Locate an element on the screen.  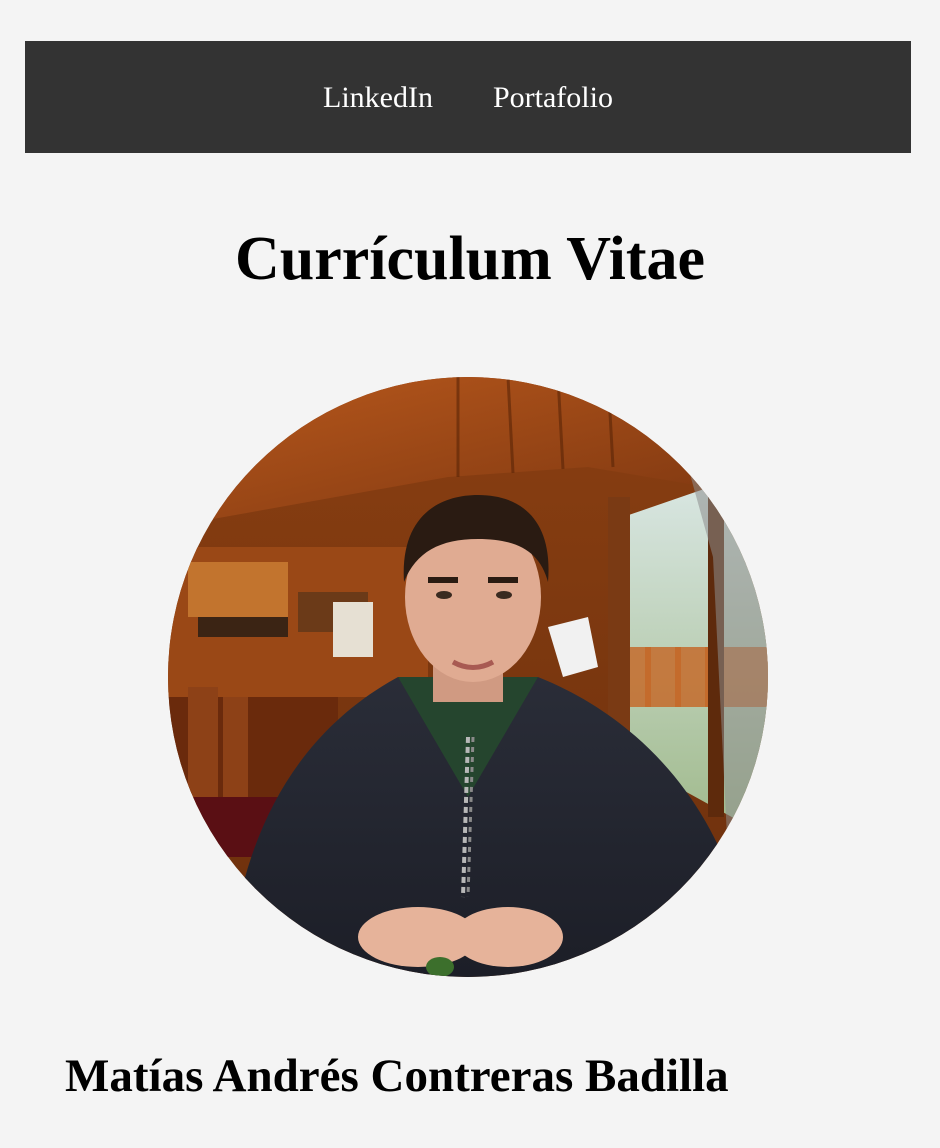
nav-link-linkedin: LinkedIn is located at coordinates (378, 97).